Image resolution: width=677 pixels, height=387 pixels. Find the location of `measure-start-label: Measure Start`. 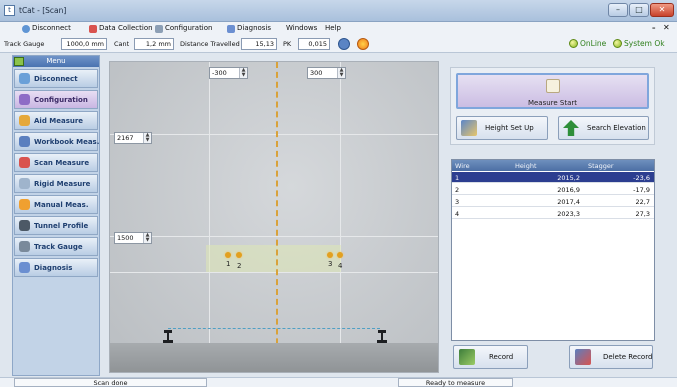

measure-start-label: Measure Start is located at coordinates (552, 103).